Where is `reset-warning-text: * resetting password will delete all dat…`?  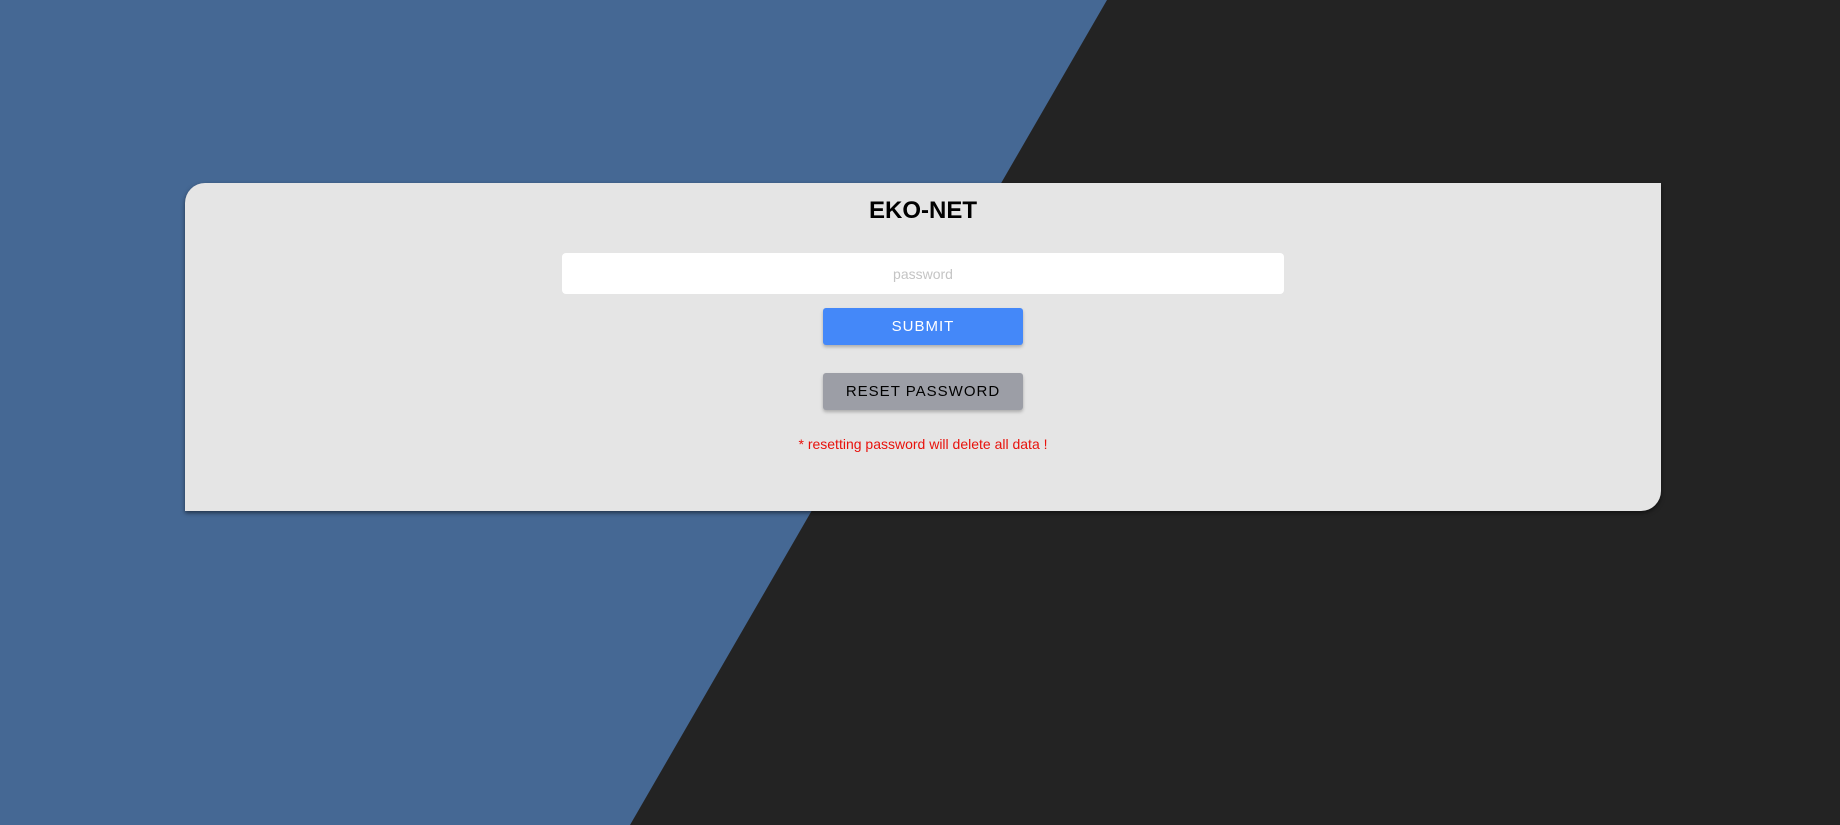 reset-warning-text: * resetting password will delete all dat… is located at coordinates (923, 444).